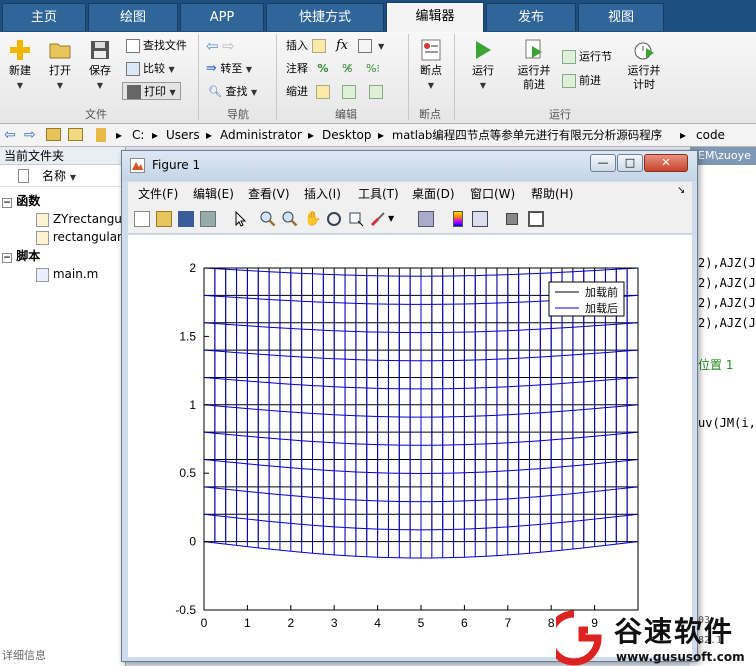  Describe the element at coordinates (603, 163) in the screenshot. I see `minimize-button: —` at that location.